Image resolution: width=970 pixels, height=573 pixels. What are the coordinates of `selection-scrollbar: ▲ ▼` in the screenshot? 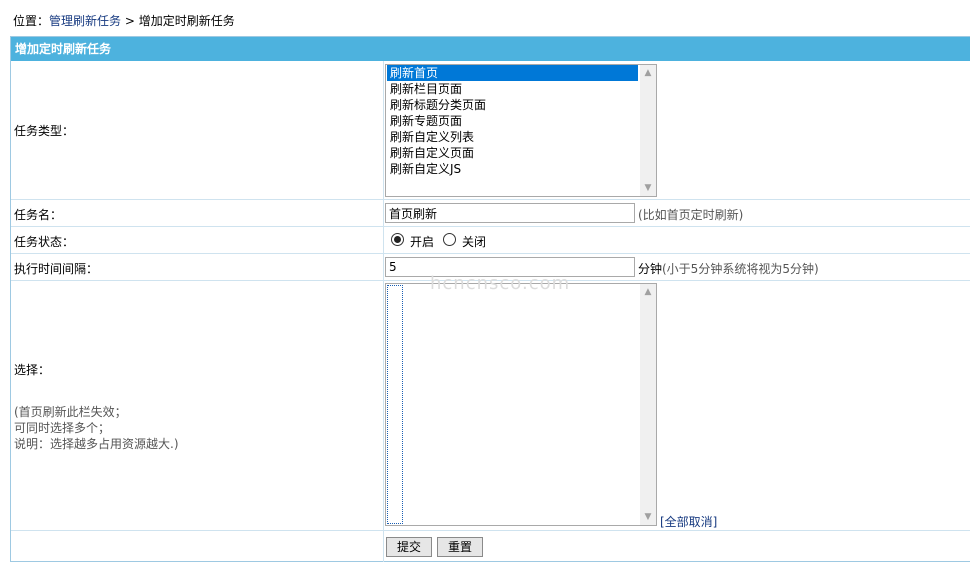 It's located at (648, 404).